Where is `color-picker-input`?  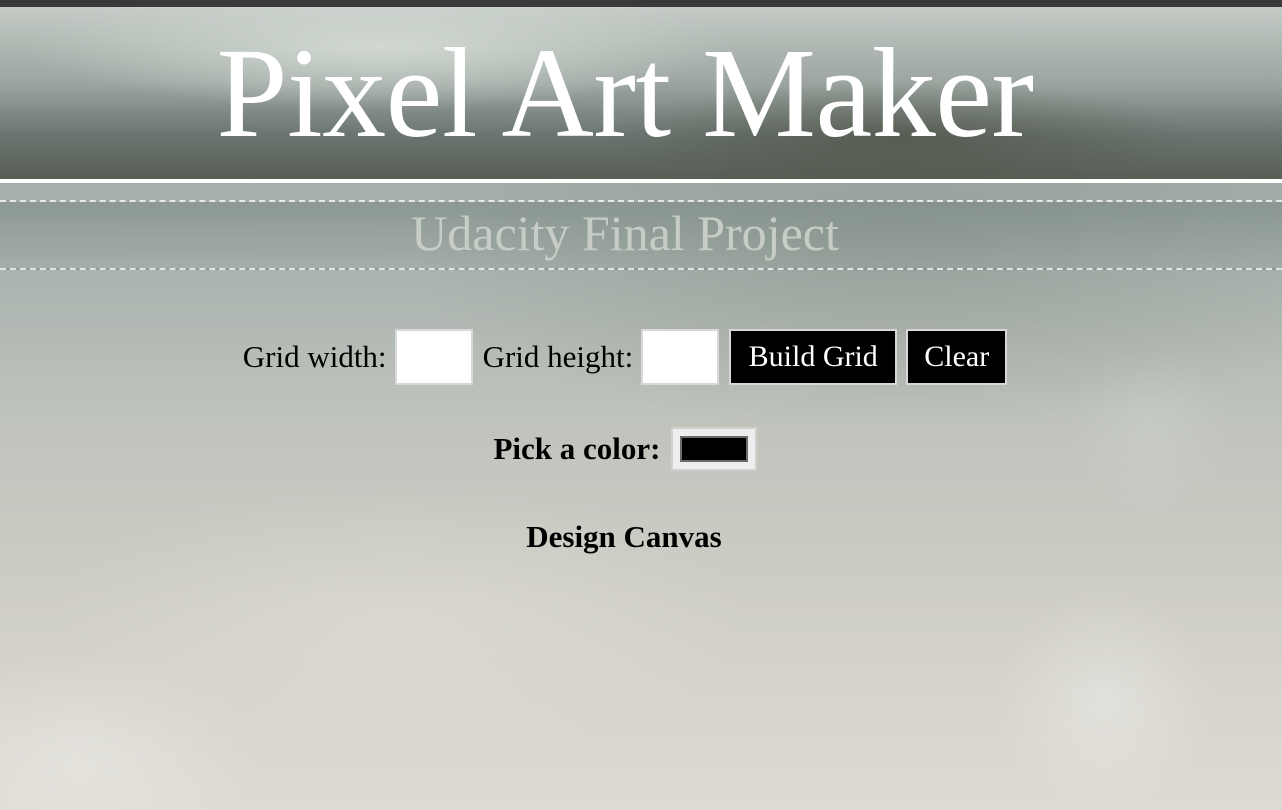 color-picker-input is located at coordinates (713, 449).